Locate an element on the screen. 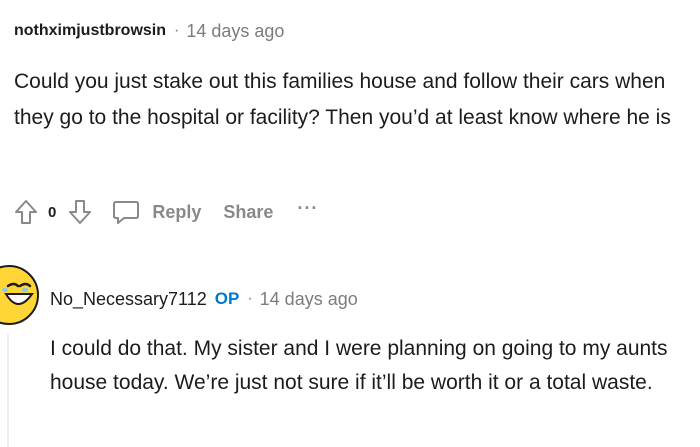 The height and width of the screenshot is (447, 700). reply-author: No_Necessary7112 is located at coordinates (128, 299).